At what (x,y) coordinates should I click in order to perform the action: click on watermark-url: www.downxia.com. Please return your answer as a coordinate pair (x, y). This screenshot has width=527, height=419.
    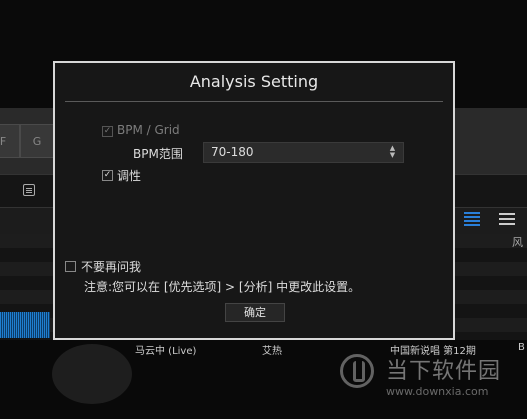
    Looking at the image, I should click on (437, 391).